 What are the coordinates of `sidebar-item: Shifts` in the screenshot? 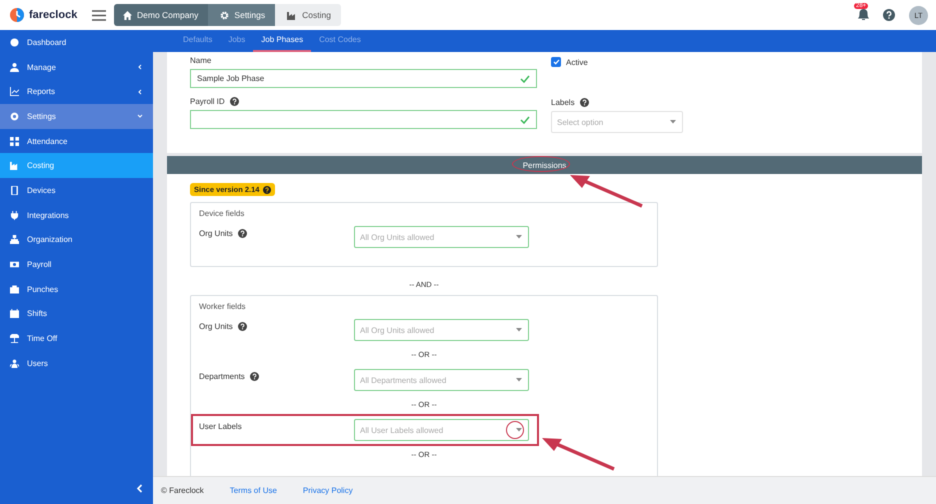 It's located at (76, 314).